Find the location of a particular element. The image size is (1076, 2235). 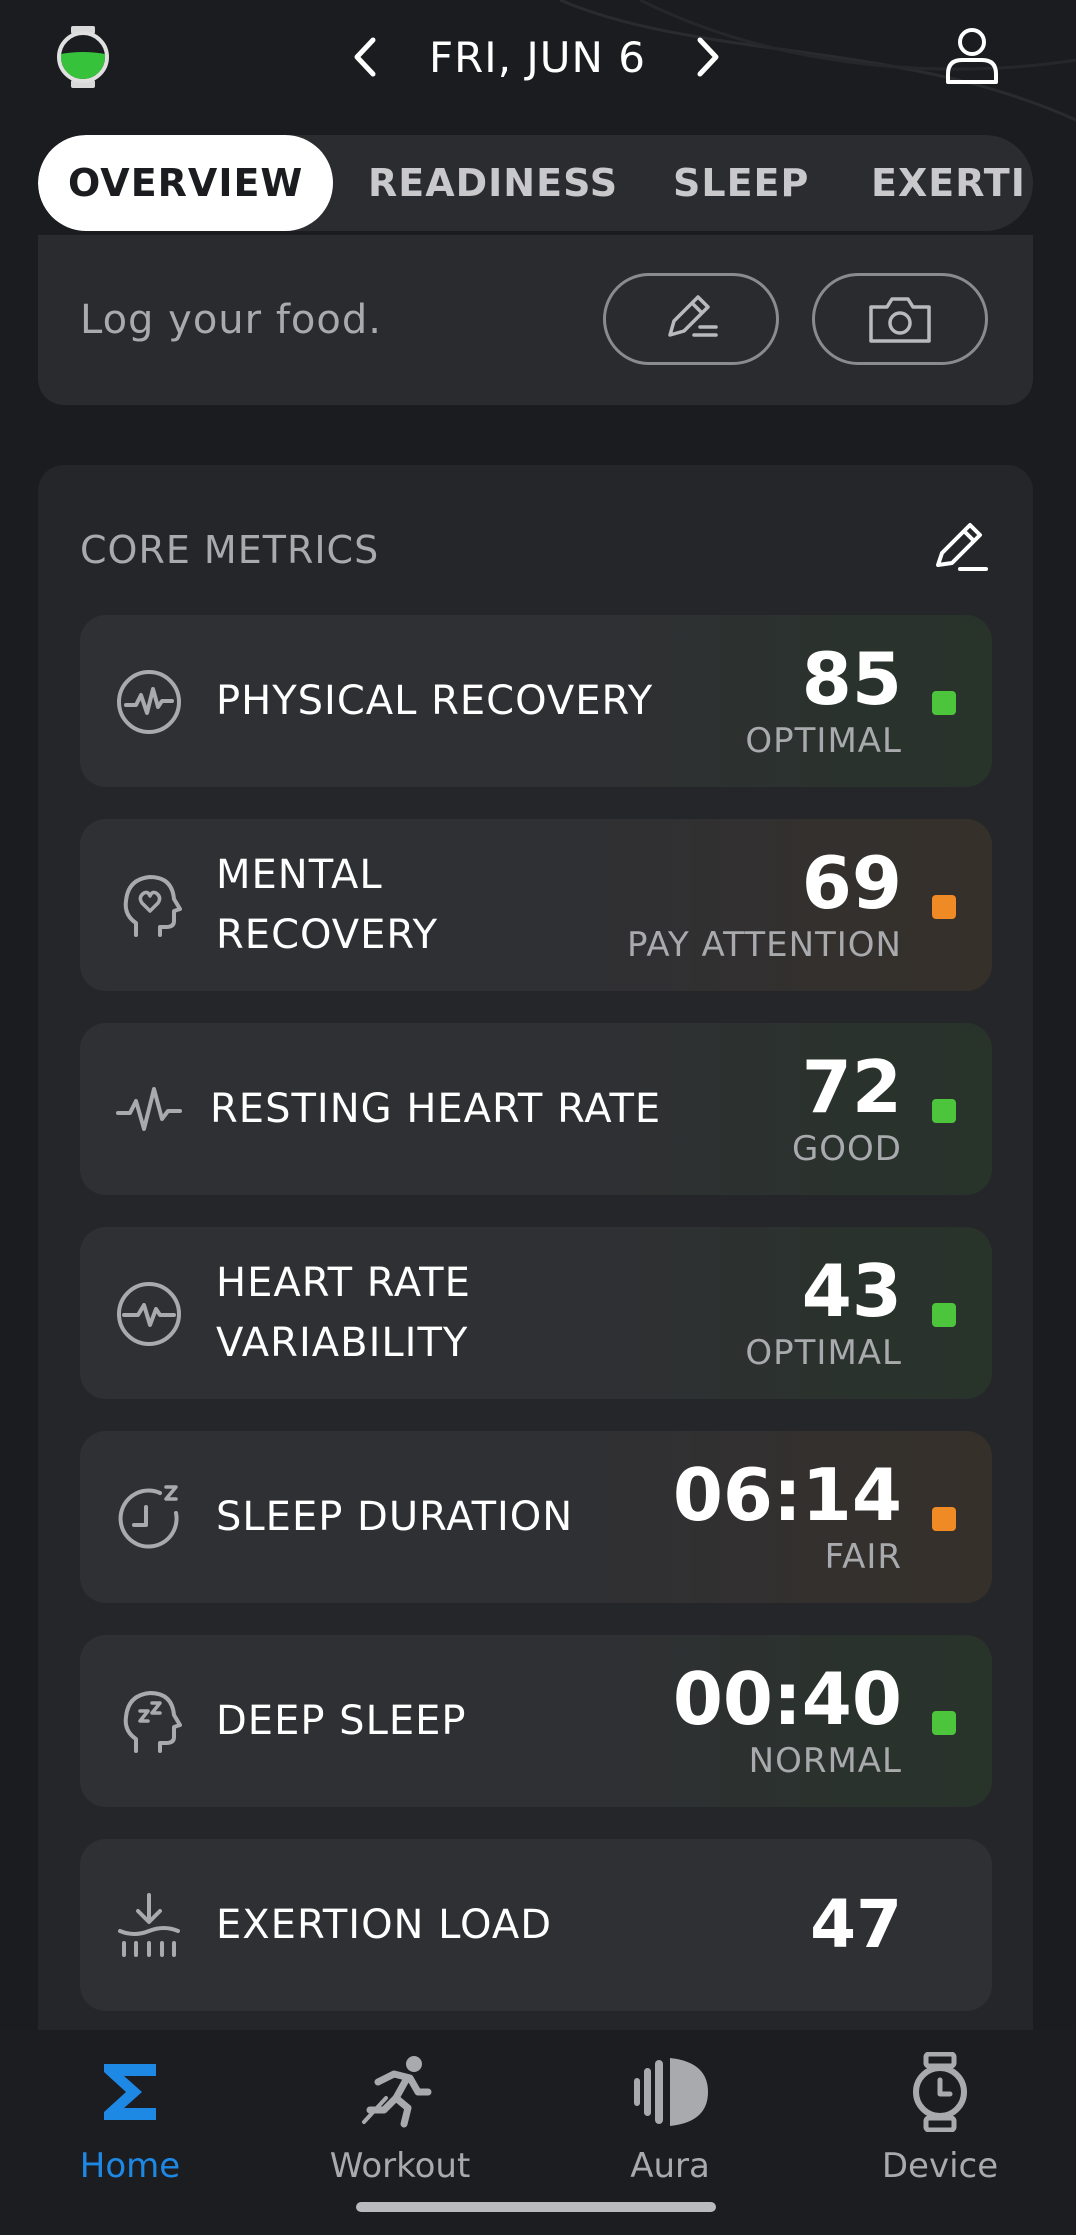

log-food-manual-button is located at coordinates (691, 319).